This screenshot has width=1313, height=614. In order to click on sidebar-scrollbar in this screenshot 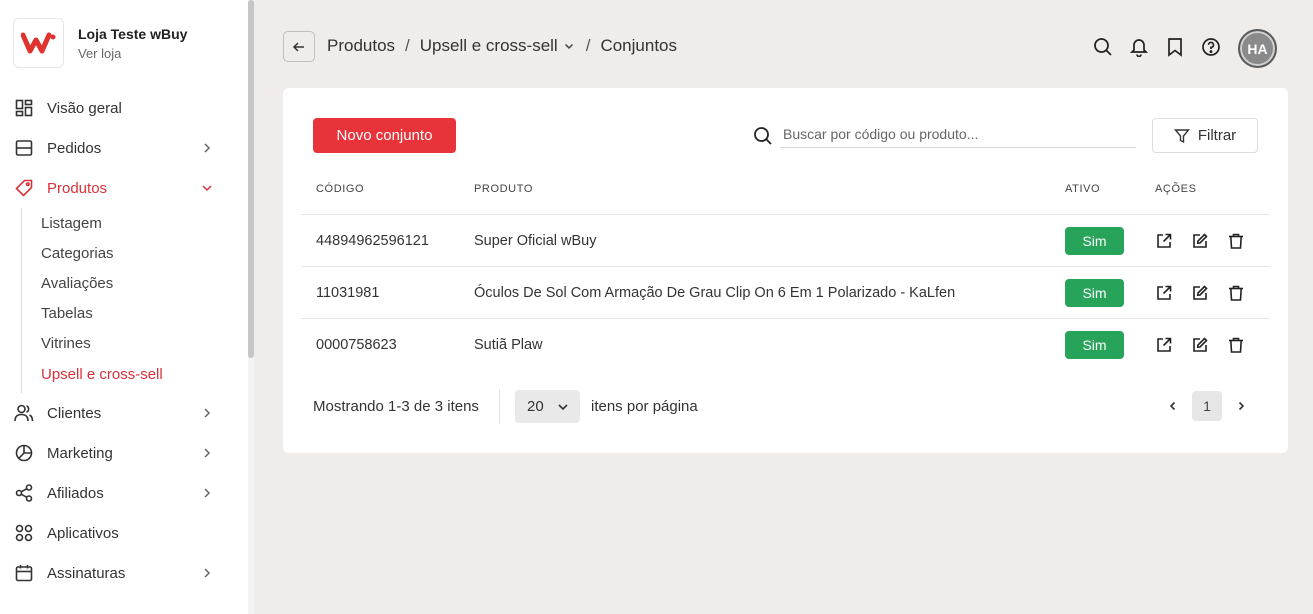, I will do `click(251, 307)`.